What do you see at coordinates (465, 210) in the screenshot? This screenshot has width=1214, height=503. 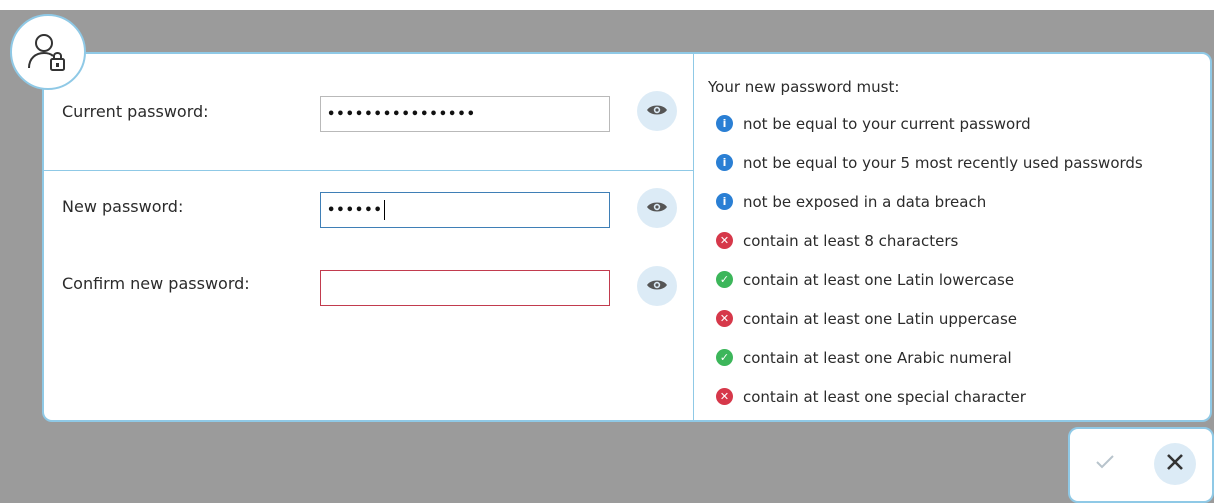 I see `new-password-field: ••••••` at bounding box center [465, 210].